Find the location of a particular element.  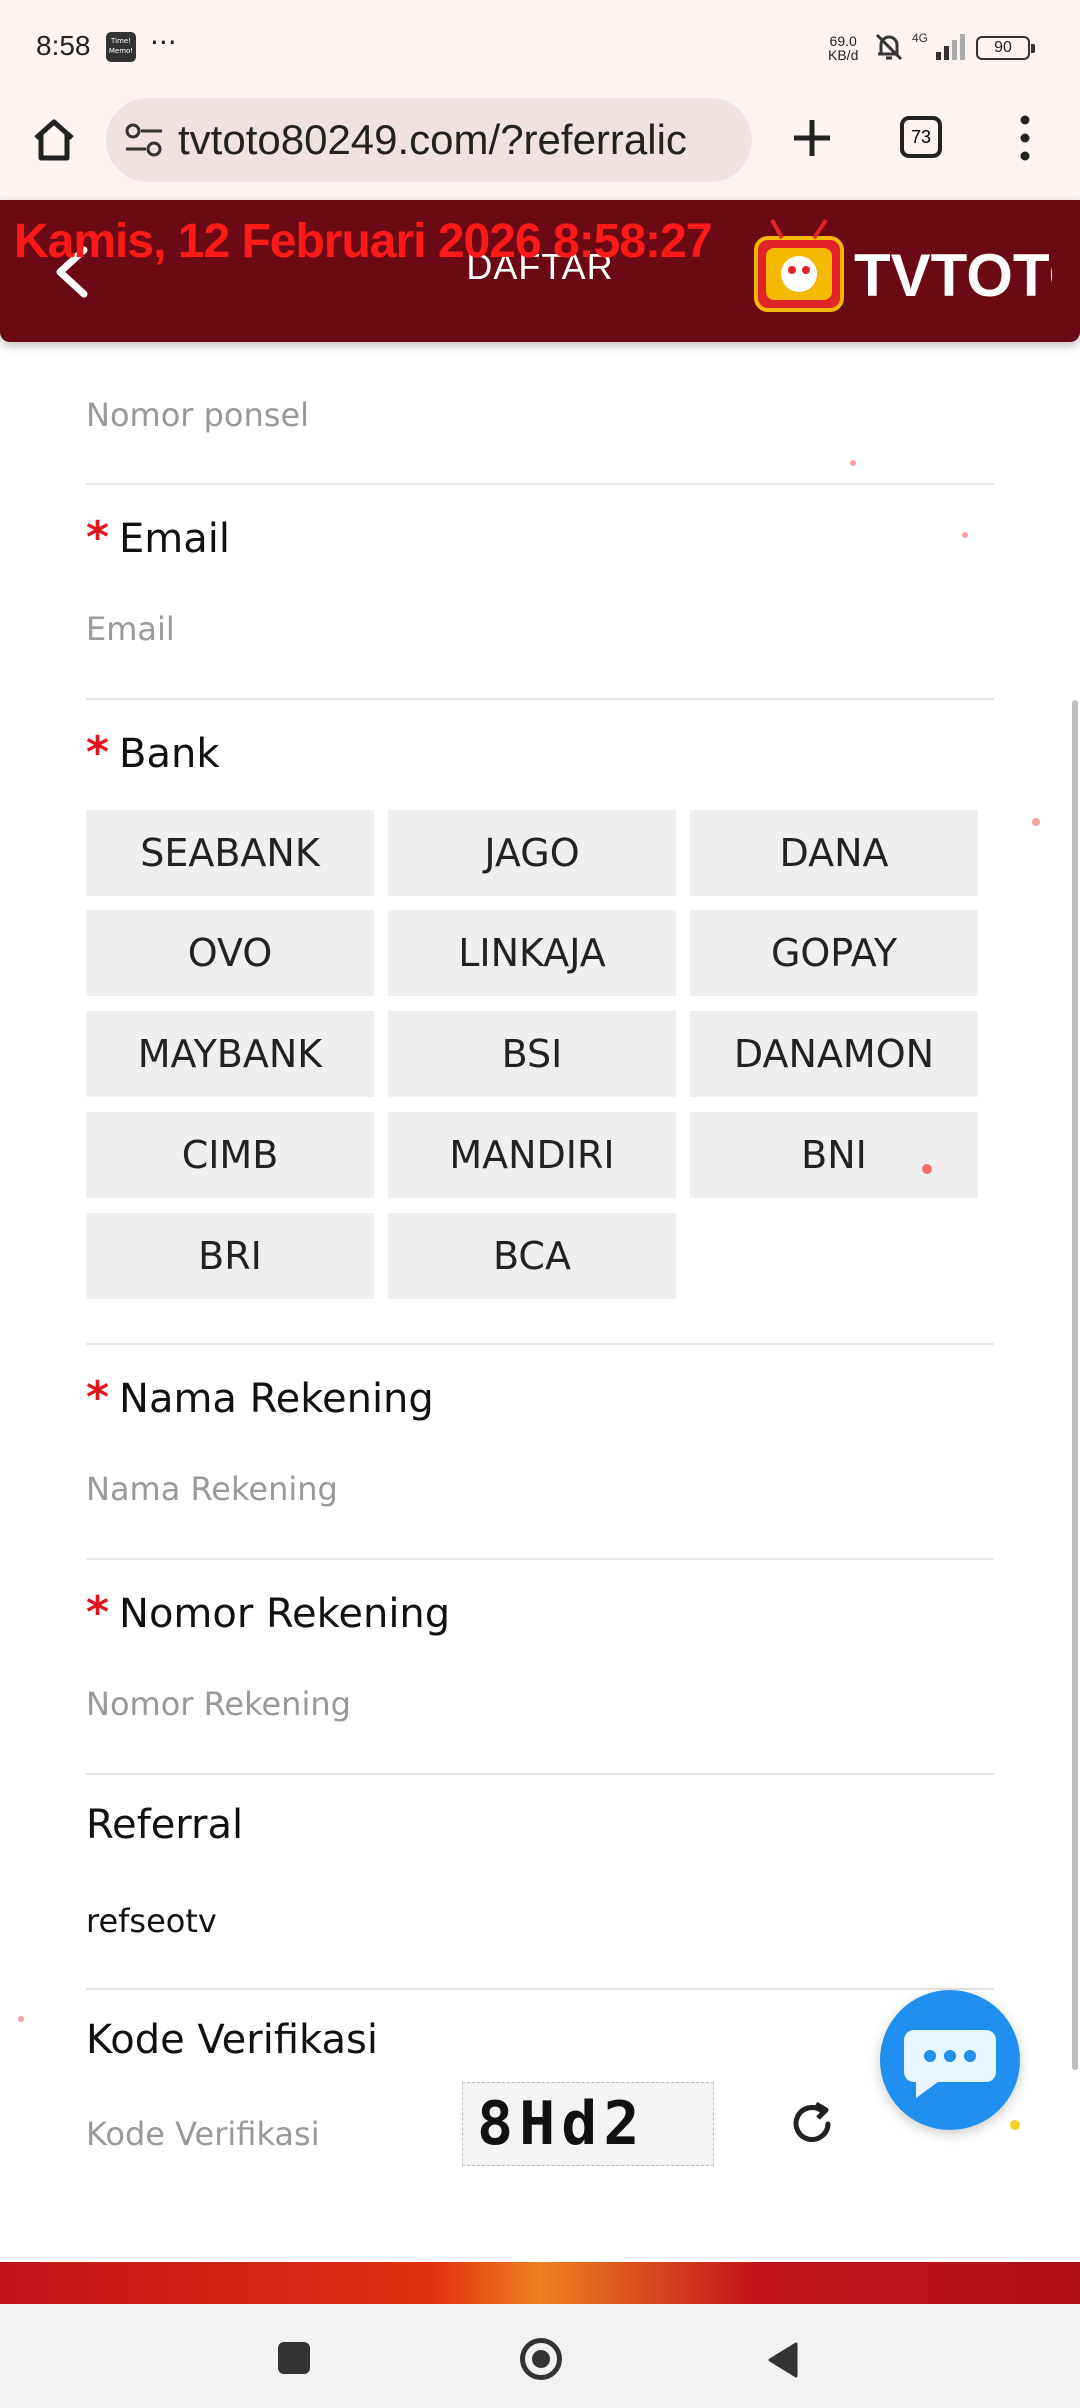

bank-option-jago: JAGO is located at coordinates (532, 853).